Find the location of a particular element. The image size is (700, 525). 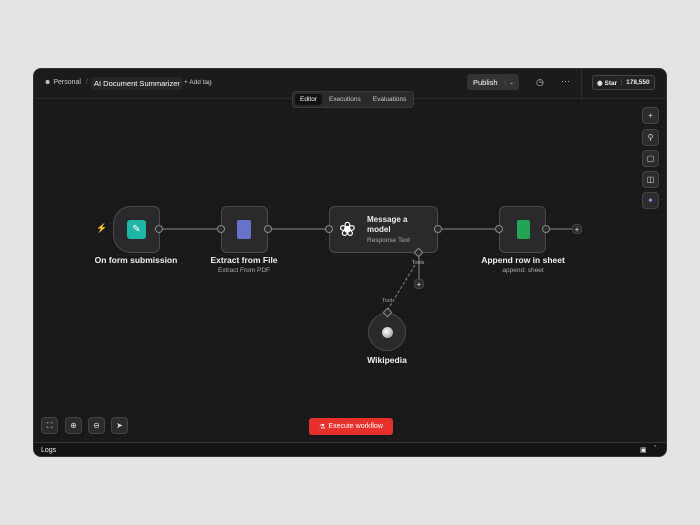

chevron-up-icon: ˆ is located at coordinates (655, 449).